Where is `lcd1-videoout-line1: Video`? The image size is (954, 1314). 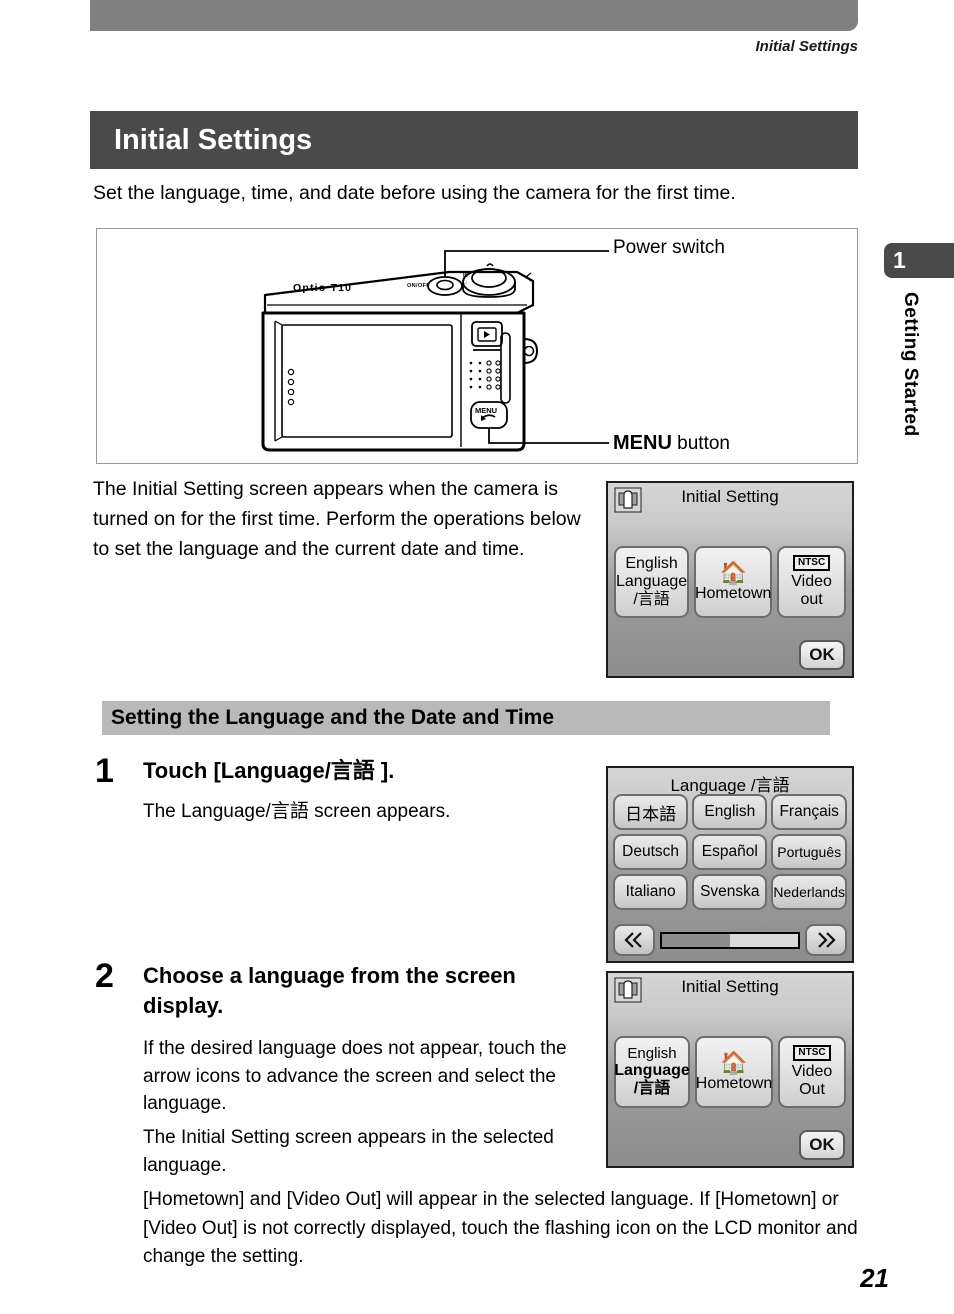 lcd1-videoout-line1: Video is located at coordinates (811, 582).